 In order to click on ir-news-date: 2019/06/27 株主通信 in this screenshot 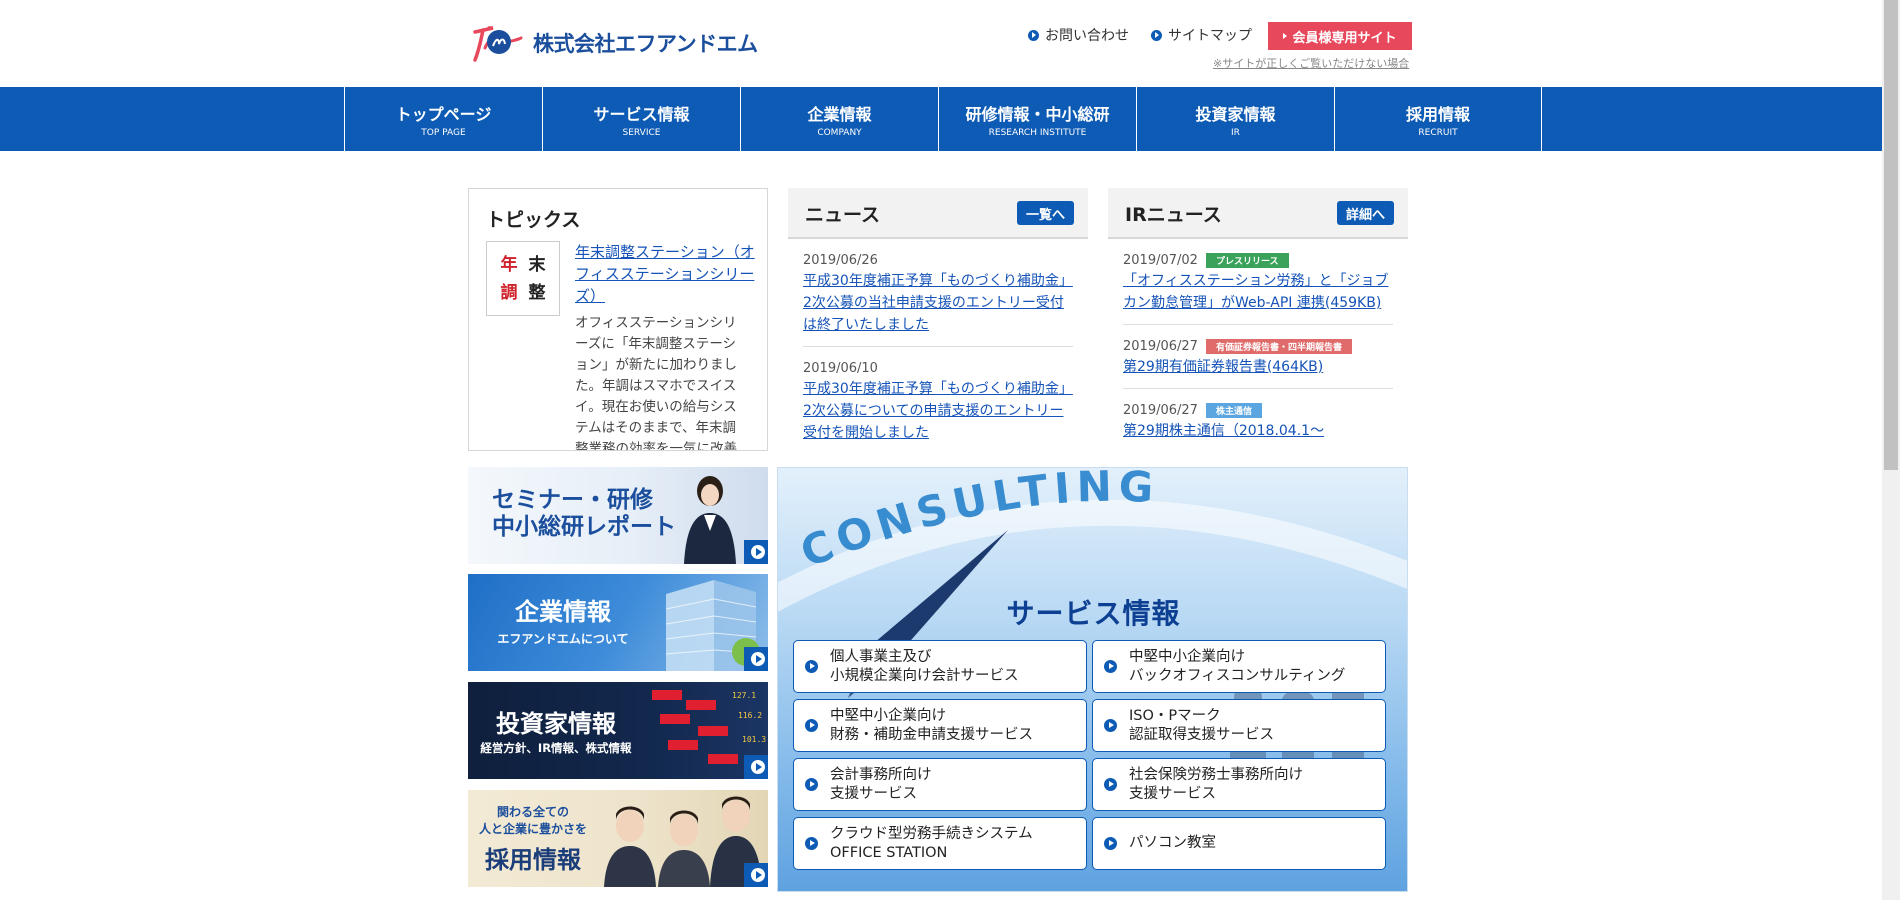, I will do `click(1258, 410)`.